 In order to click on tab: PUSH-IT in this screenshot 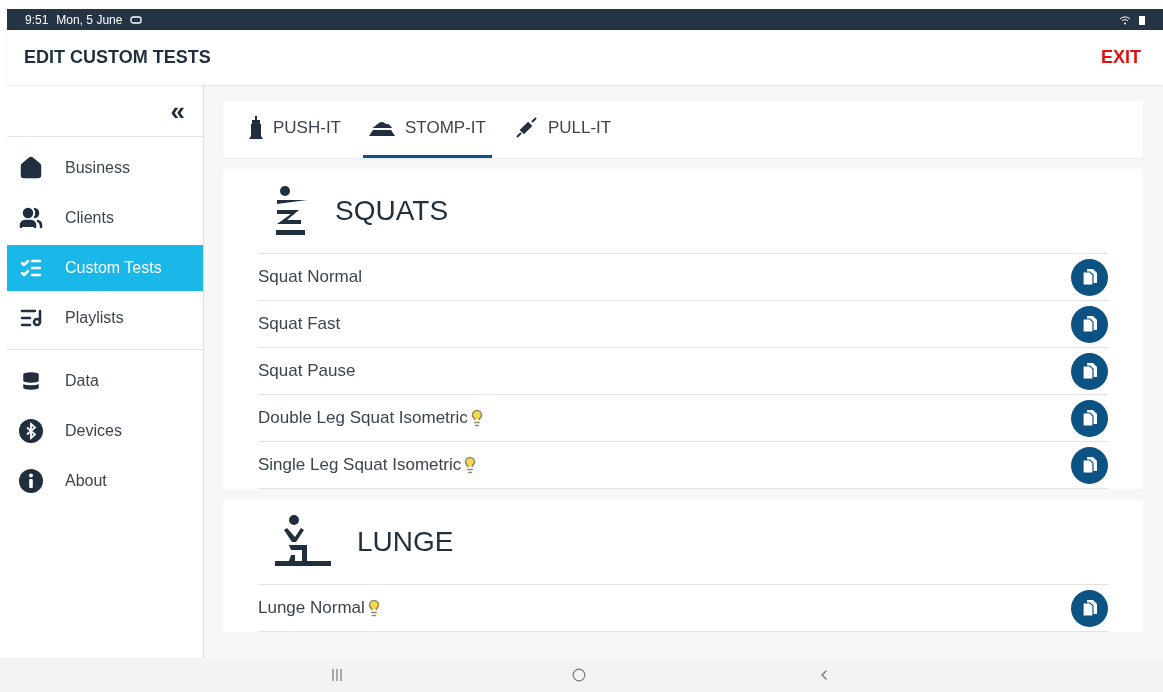, I will do `click(295, 129)`.